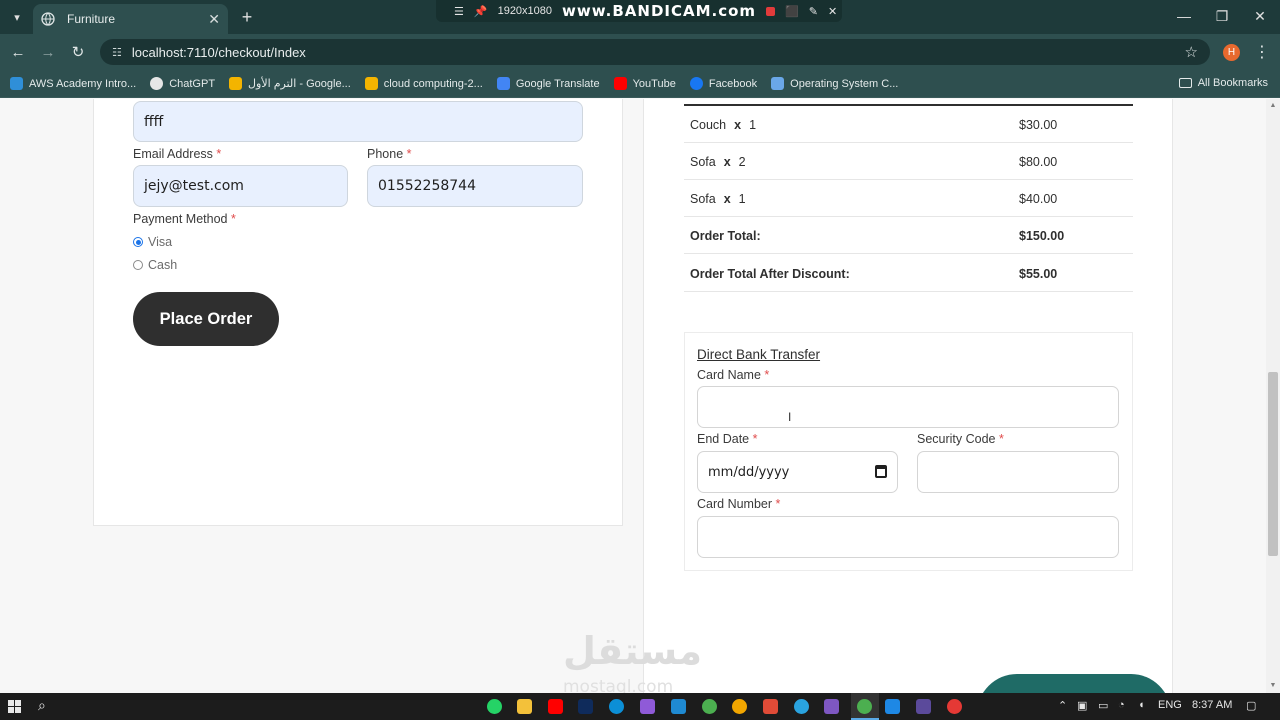  Describe the element at coordinates (17, 17) in the screenshot. I see `tab-search-chevron-icon: ▾` at that location.